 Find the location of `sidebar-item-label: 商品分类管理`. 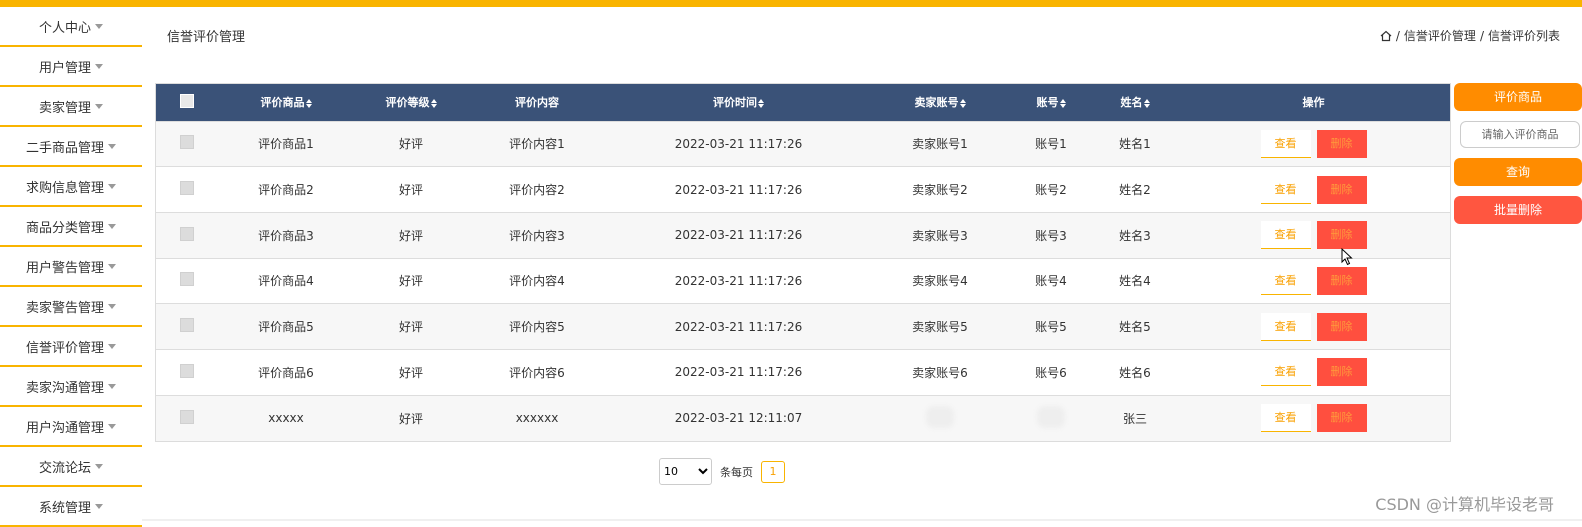

sidebar-item-label: 商品分类管理 is located at coordinates (64, 228).